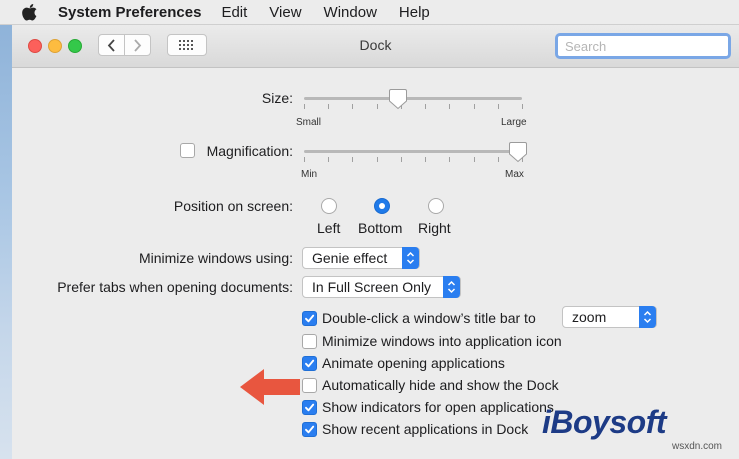 The height and width of the screenshot is (459, 739). What do you see at coordinates (413, 151) in the screenshot?
I see `magnification-slider-track` at bounding box center [413, 151].